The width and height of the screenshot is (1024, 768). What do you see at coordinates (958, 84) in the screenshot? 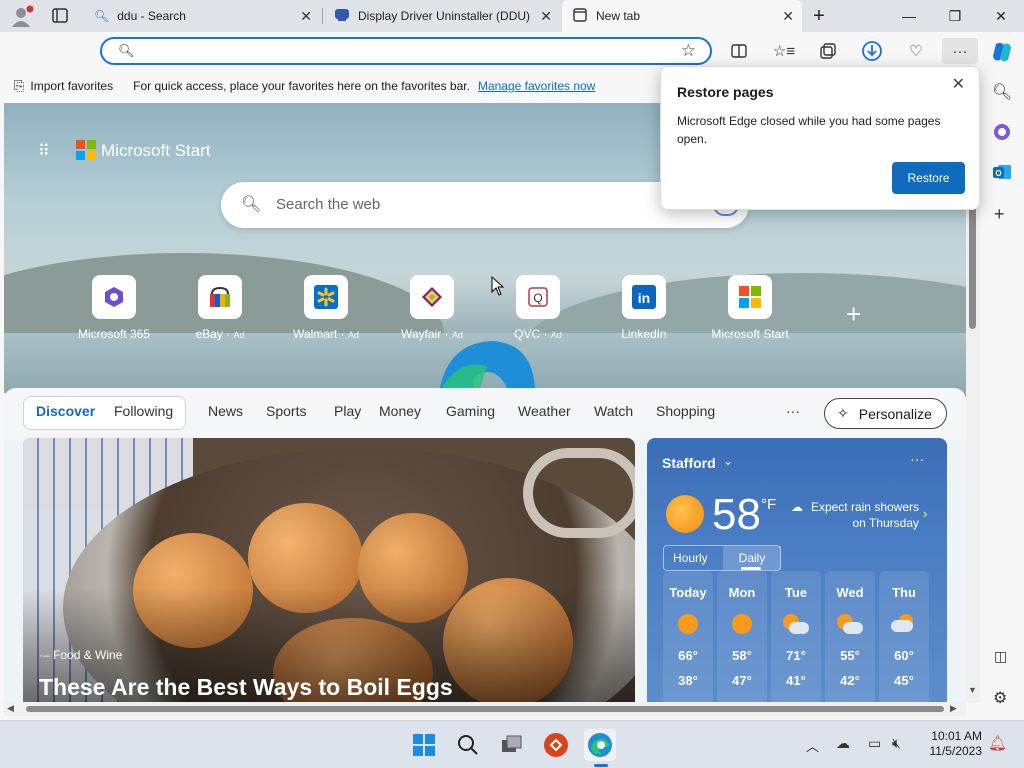
I see `close-icon: ✕` at bounding box center [958, 84].